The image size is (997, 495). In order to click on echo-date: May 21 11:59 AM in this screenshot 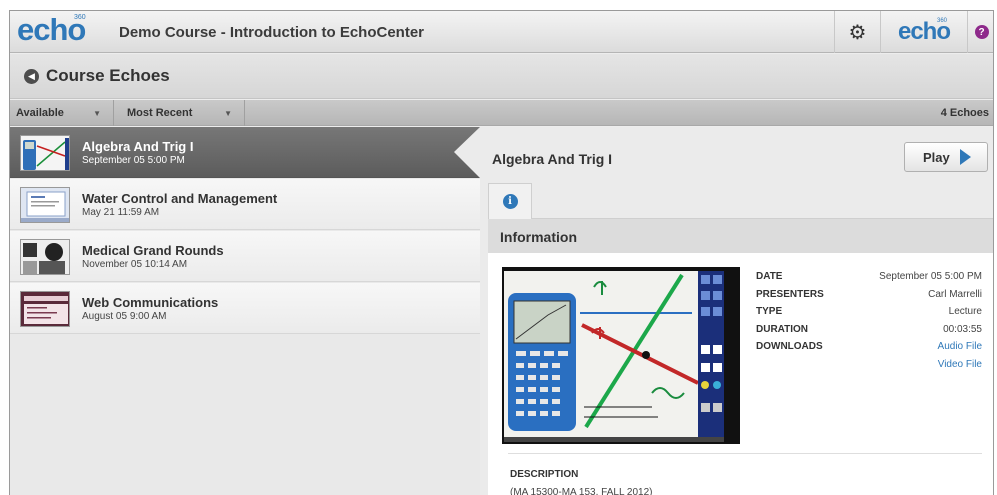, I will do `click(121, 212)`.